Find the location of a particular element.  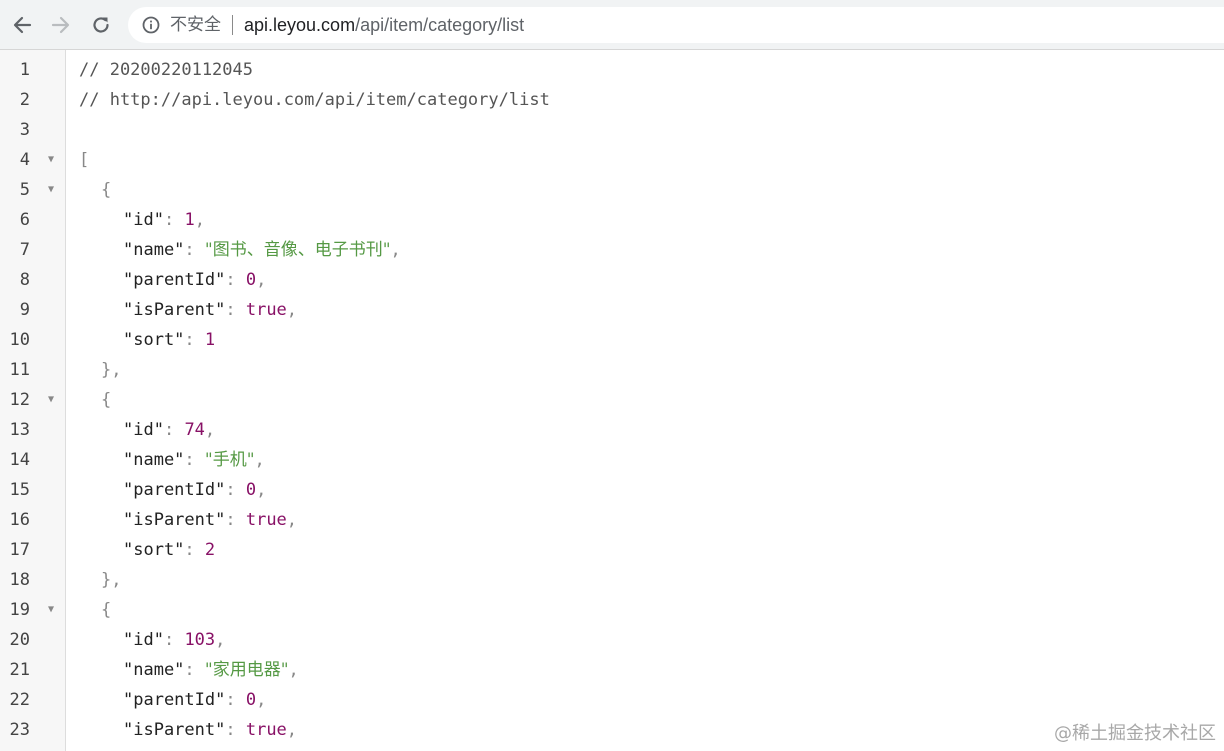

separator is located at coordinates (232, 25).